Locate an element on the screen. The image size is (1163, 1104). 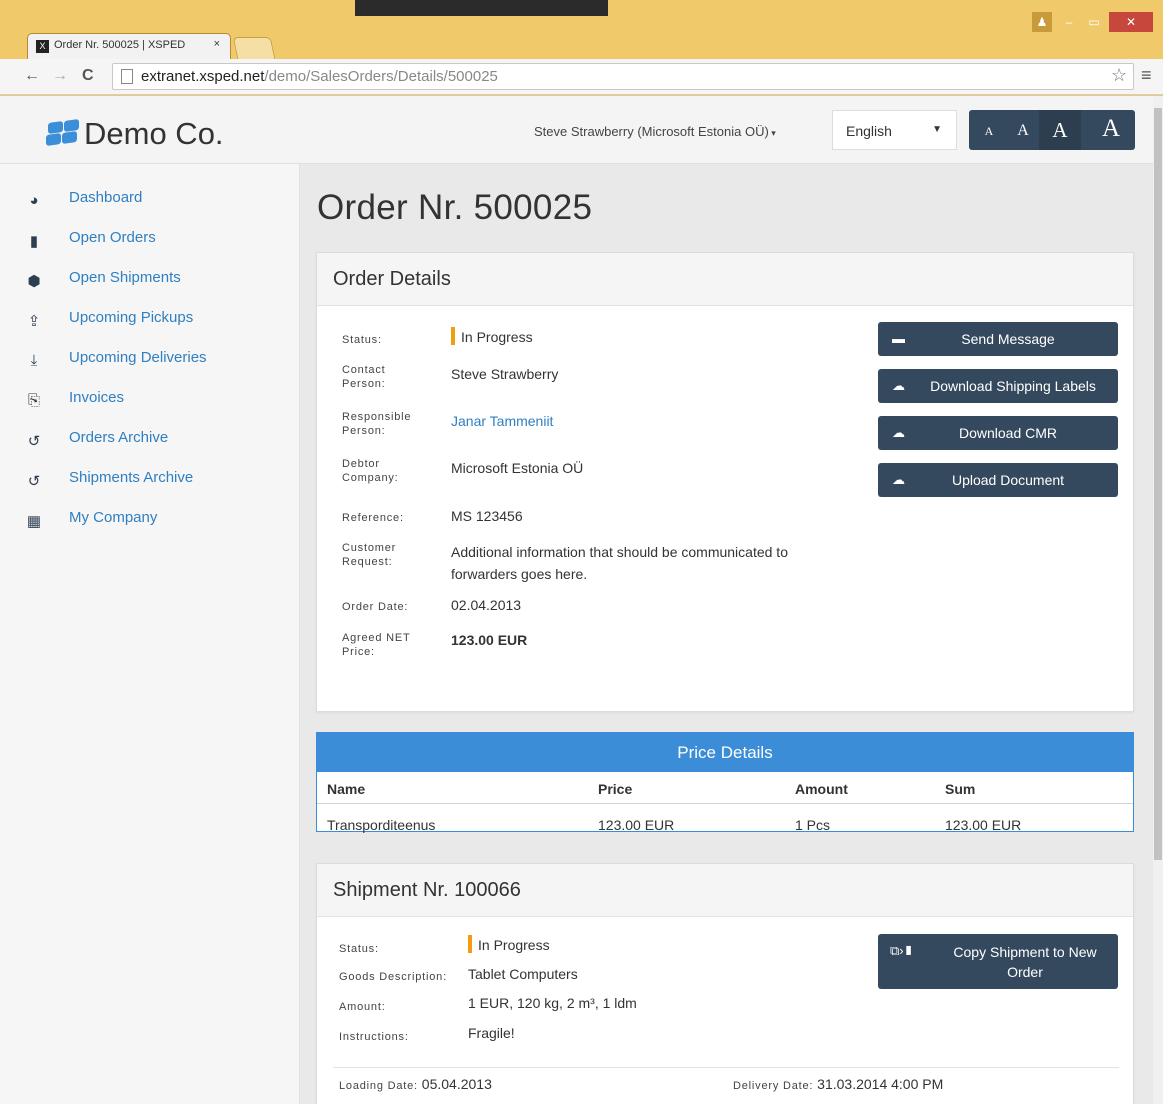
url-path: /demo/SalesOrders/Details/500025 is located at coordinates (381, 76).